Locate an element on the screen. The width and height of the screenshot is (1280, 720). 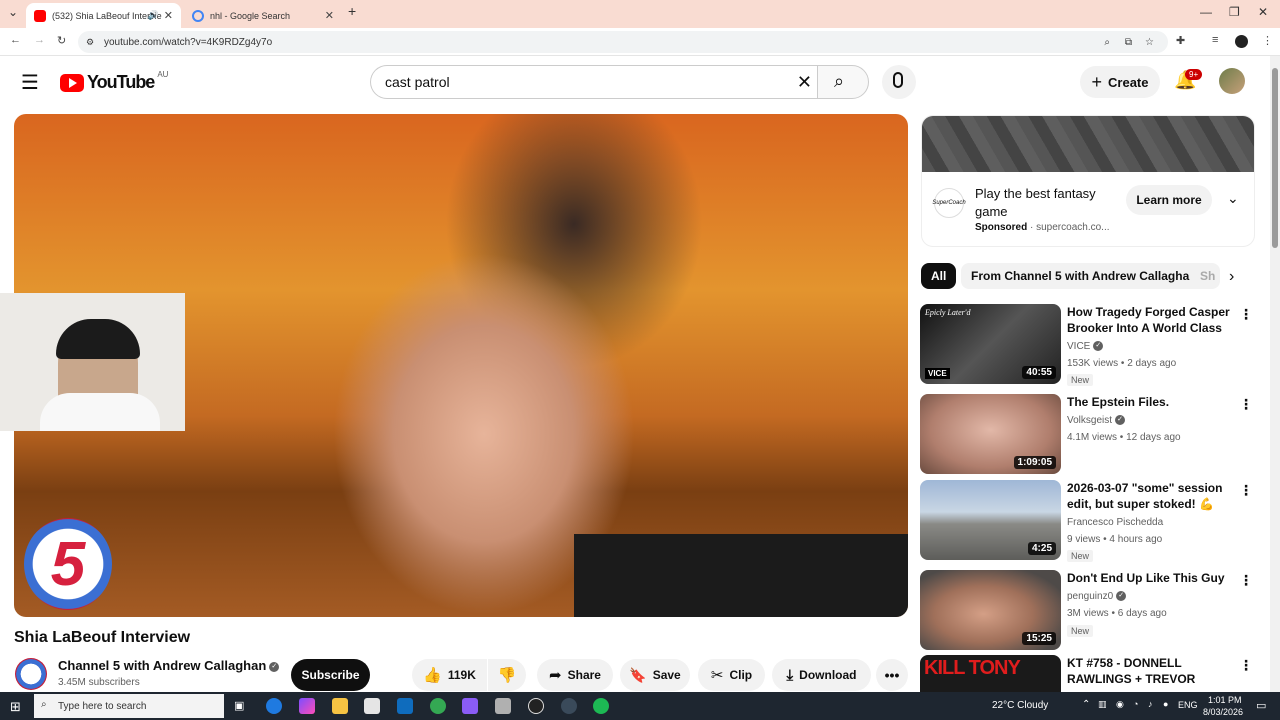
tray-chevron-up-icon: ⌃ is located at coordinates (1086, 704).